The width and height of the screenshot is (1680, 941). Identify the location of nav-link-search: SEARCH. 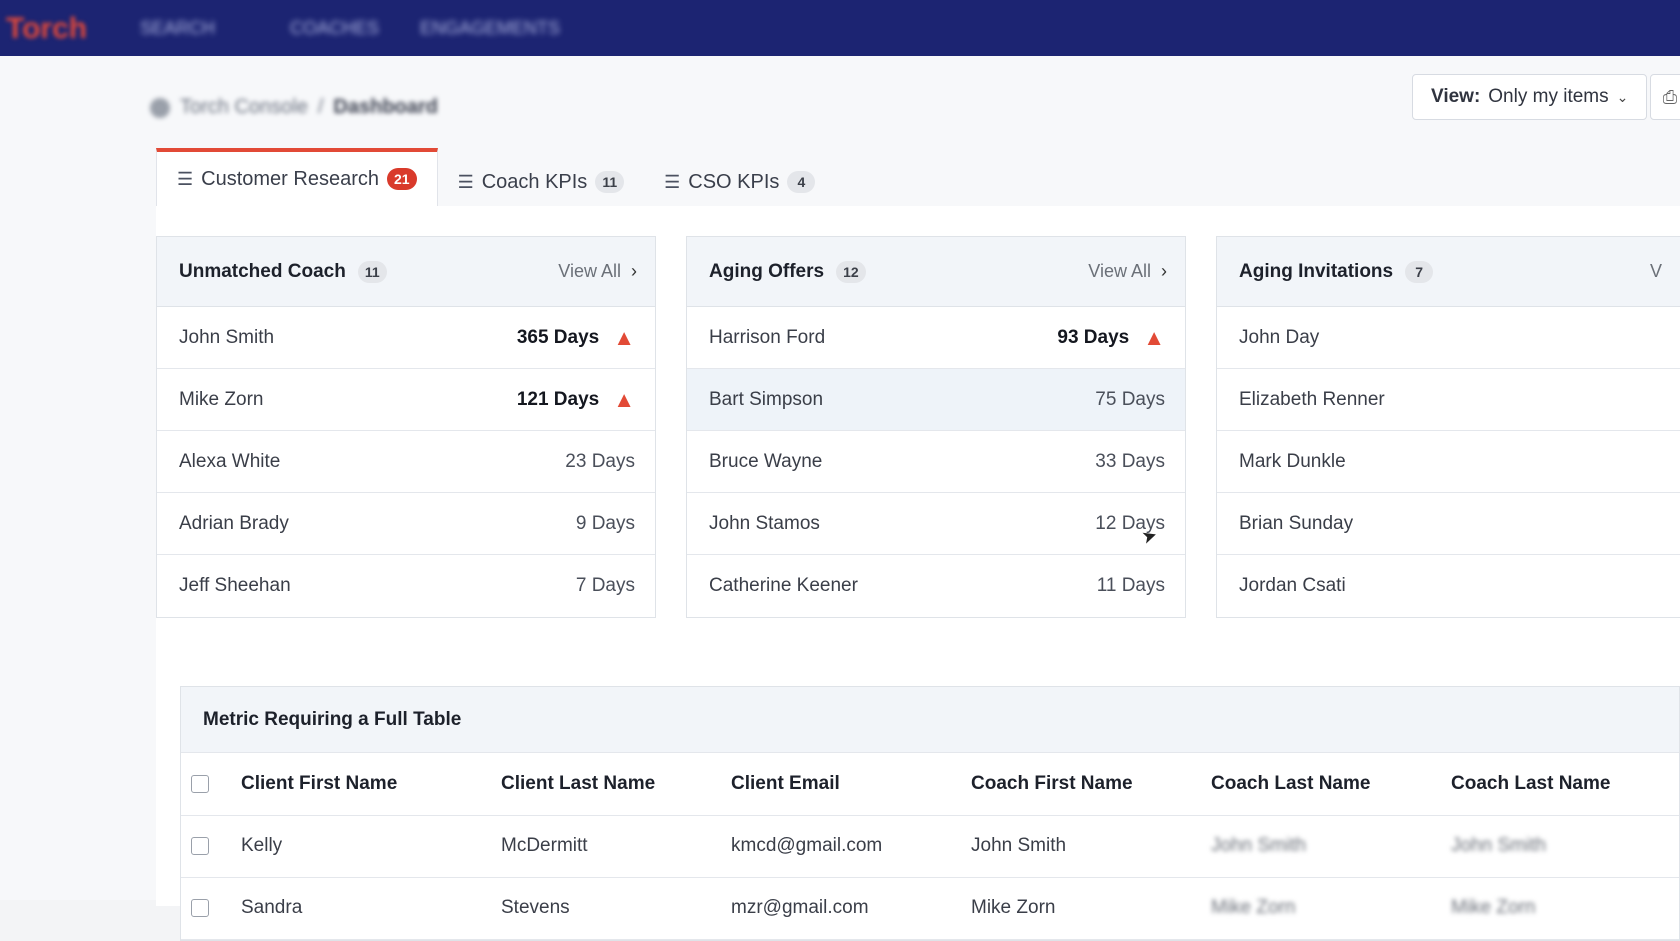
(177, 28).